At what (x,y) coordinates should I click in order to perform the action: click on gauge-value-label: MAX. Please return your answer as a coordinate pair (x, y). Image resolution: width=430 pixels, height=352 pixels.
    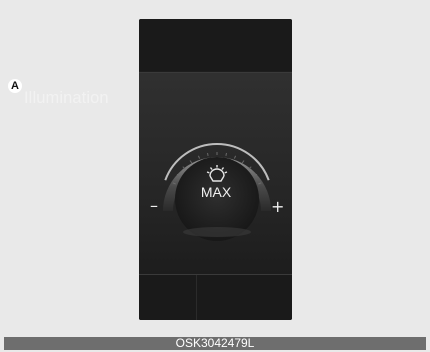
    Looking at the image, I should click on (216, 192).